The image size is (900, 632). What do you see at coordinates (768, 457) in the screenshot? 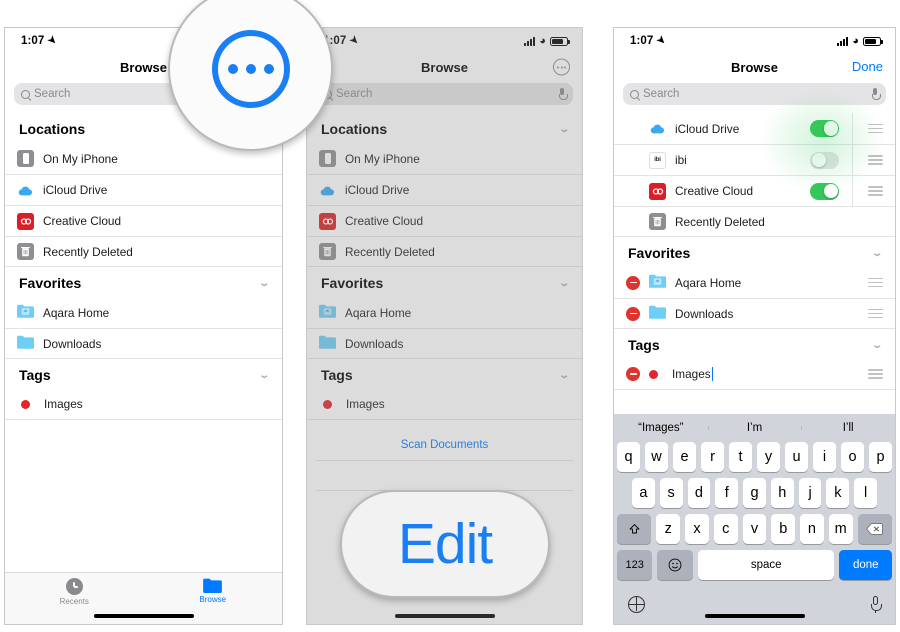
I see `key-y: y` at bounding box center [768, 457].